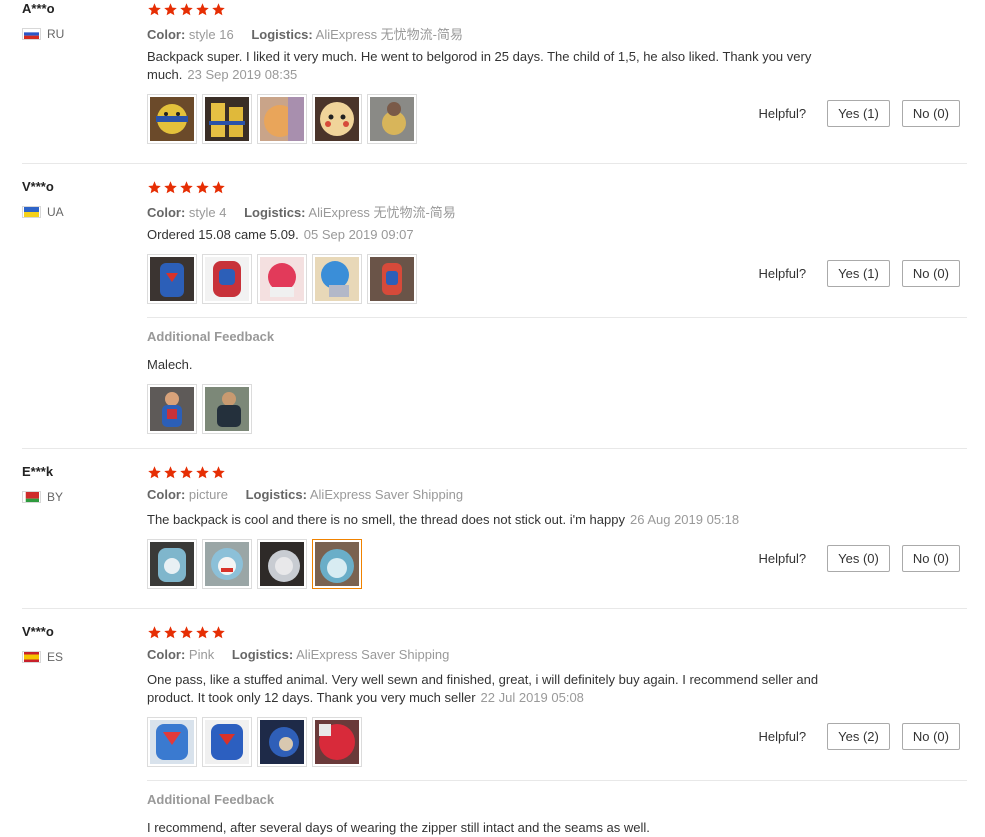 Image resolution: width=985 pixels, height=837 pixels. I want to click on helpful-label: Helpful?, so click(782, 273).